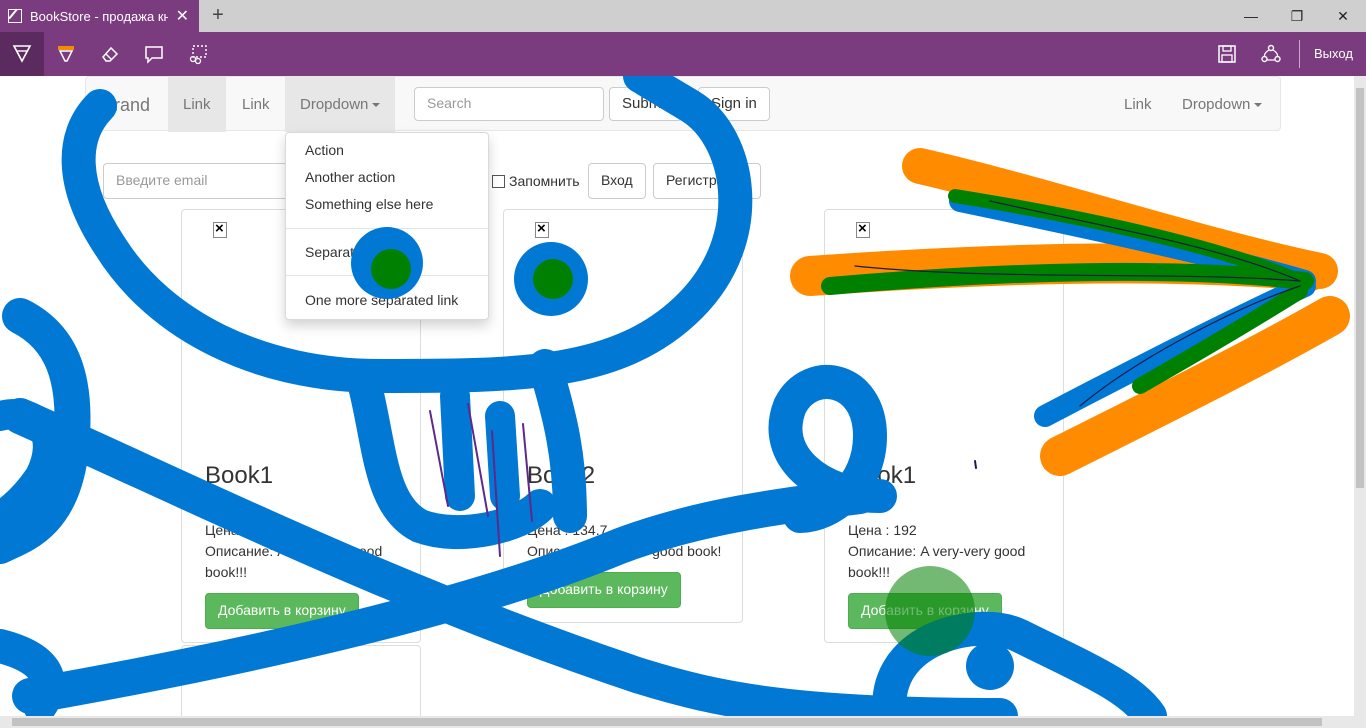 Image resolution: width=1366 pixels, height=728 pixels. What do you see at coordinates (990, 666) in the screenshot?
I see `ink-blob` at bounding box center [990, 666].